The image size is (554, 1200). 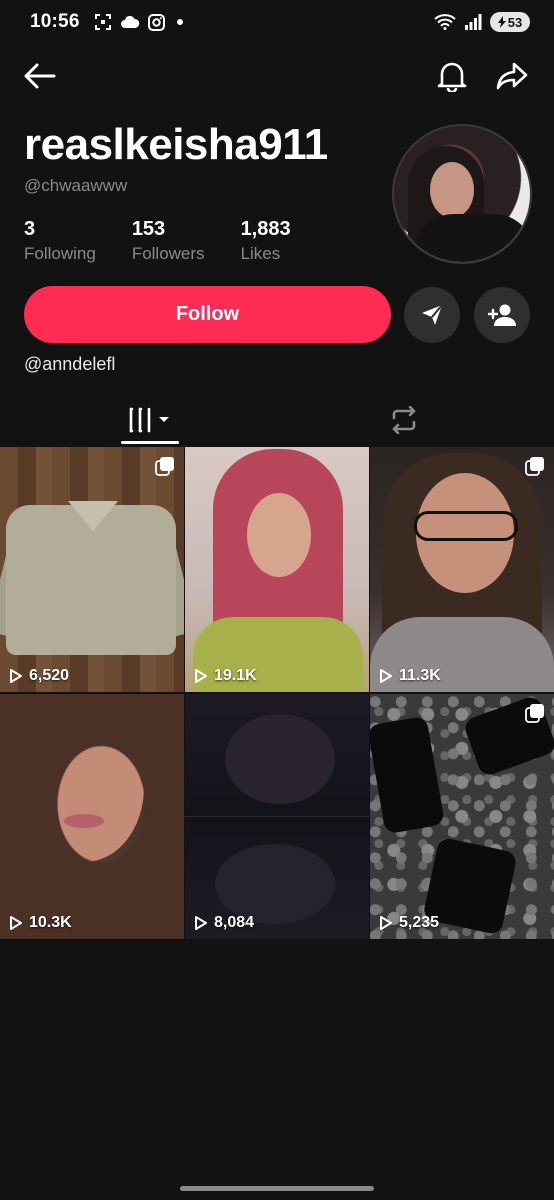 What do you see at coordinates (60, 253) in the screenshot?
I see `stat-label: Following` at bounding box center [60, 253].